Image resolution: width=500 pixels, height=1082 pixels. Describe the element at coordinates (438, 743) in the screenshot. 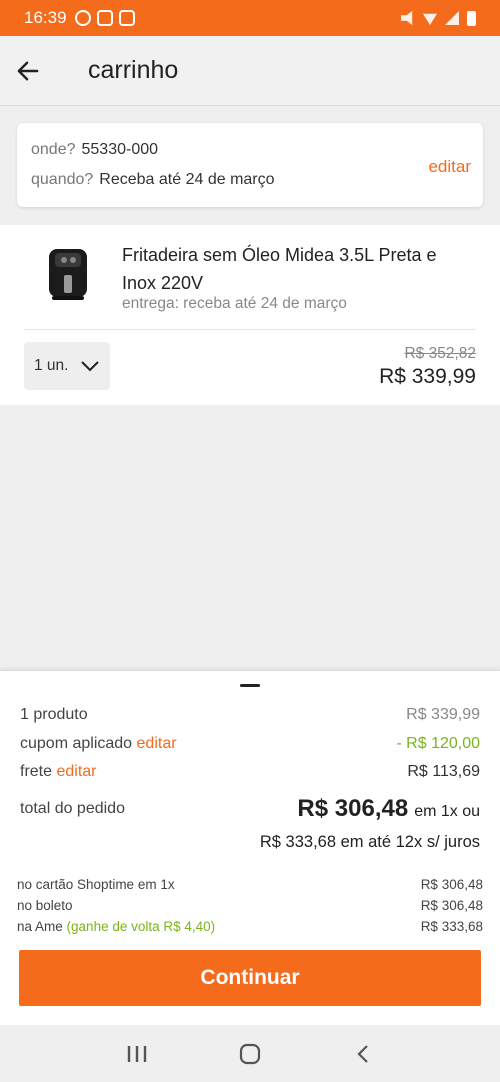

I see `coupon-value: - R$ 120,00` at that location.